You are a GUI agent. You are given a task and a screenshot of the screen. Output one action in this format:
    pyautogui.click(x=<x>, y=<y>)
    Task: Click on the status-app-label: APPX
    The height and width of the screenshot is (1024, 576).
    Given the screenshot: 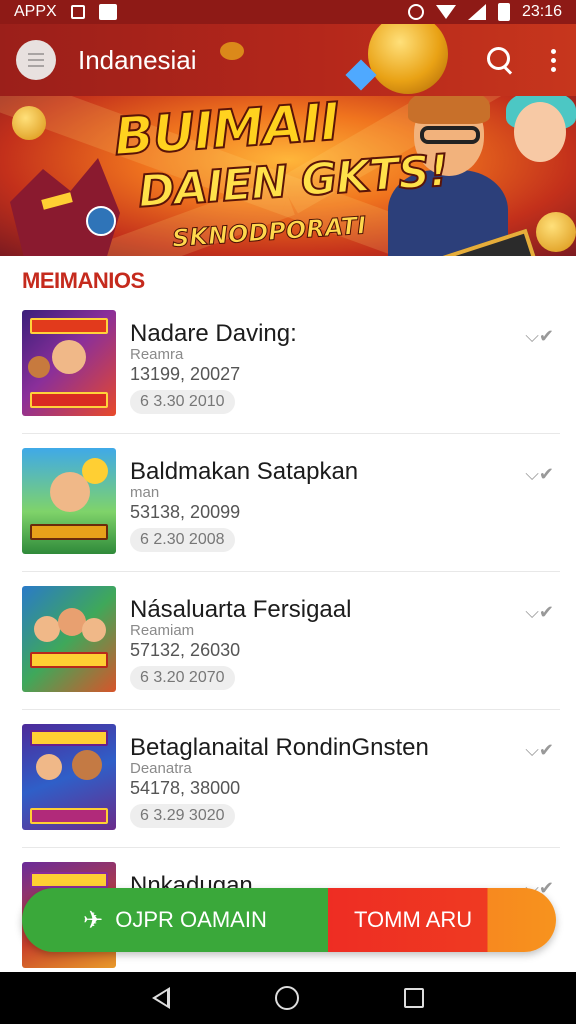 What is the action you would take?
    pyautogui.click(x=35, y=11)
    